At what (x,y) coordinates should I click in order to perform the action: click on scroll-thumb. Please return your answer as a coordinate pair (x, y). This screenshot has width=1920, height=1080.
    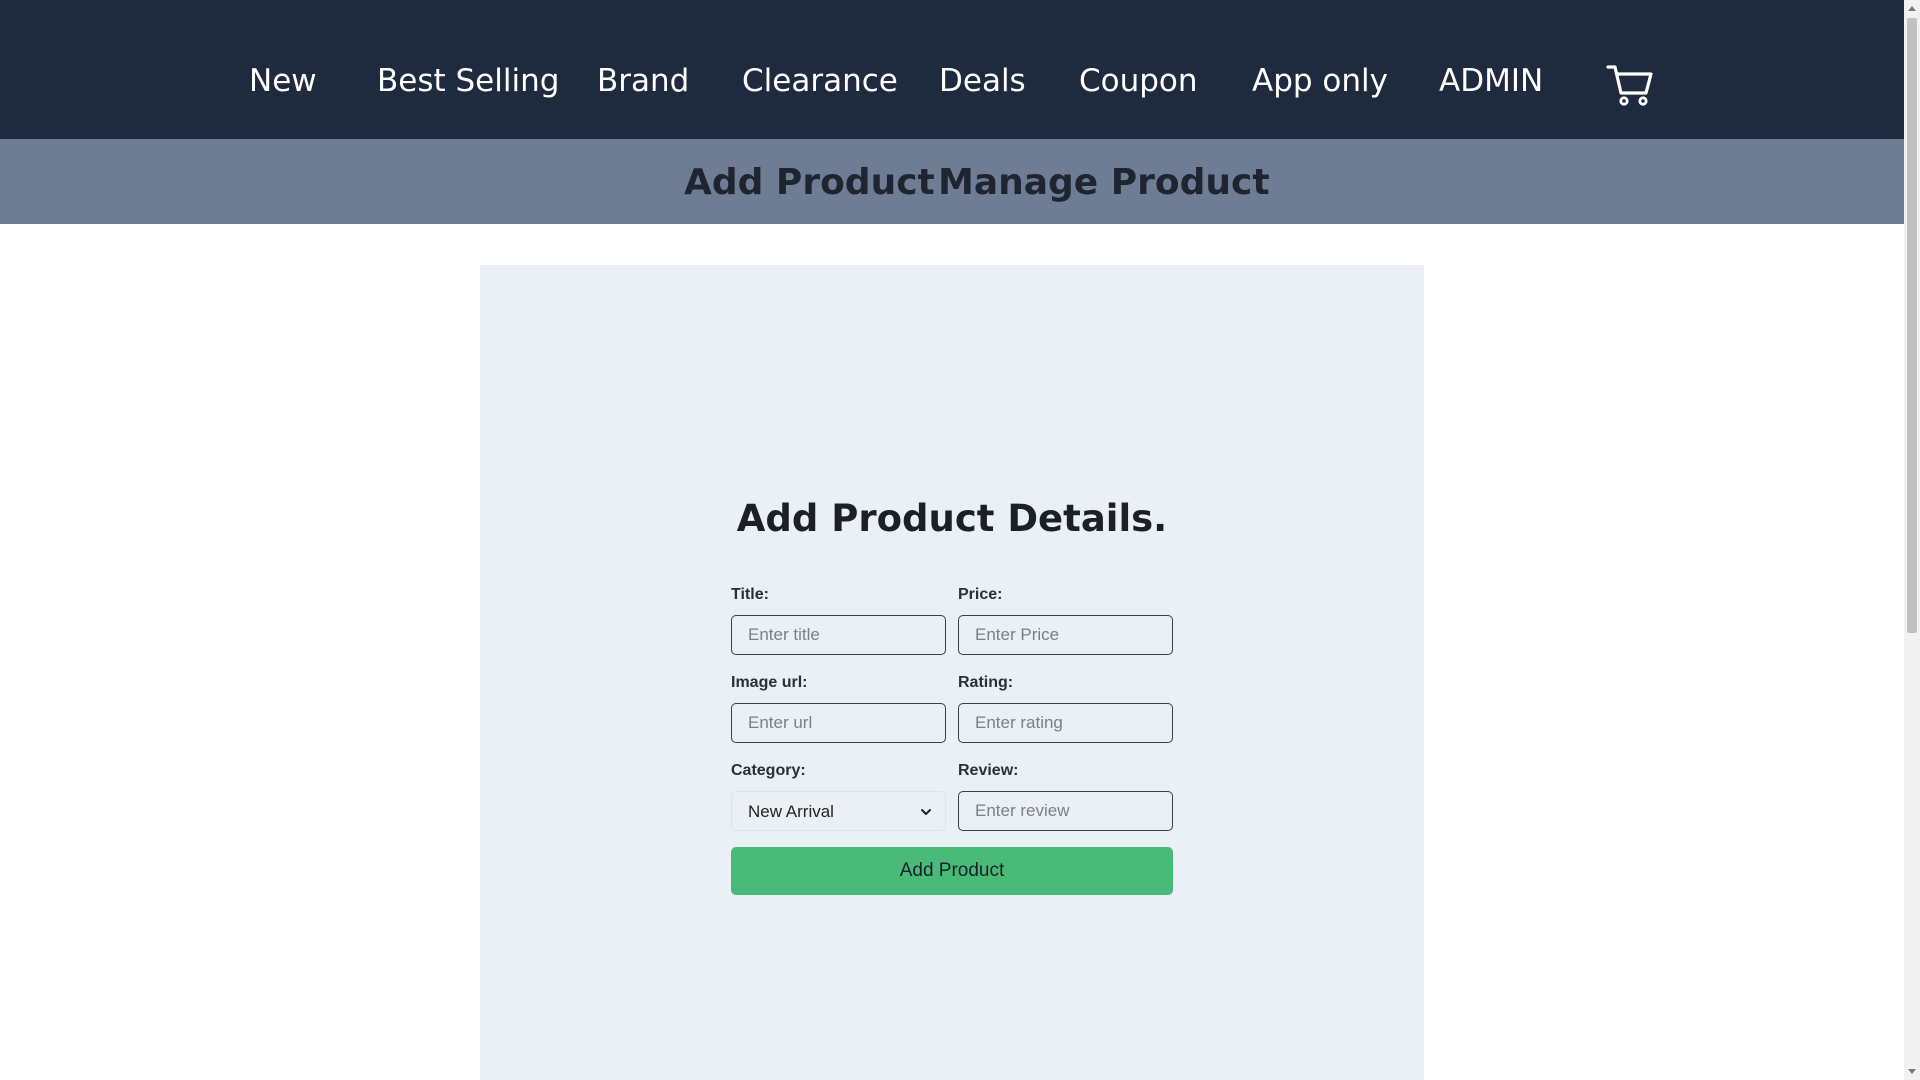
    Looking at the image, I should click on (1912, 325).